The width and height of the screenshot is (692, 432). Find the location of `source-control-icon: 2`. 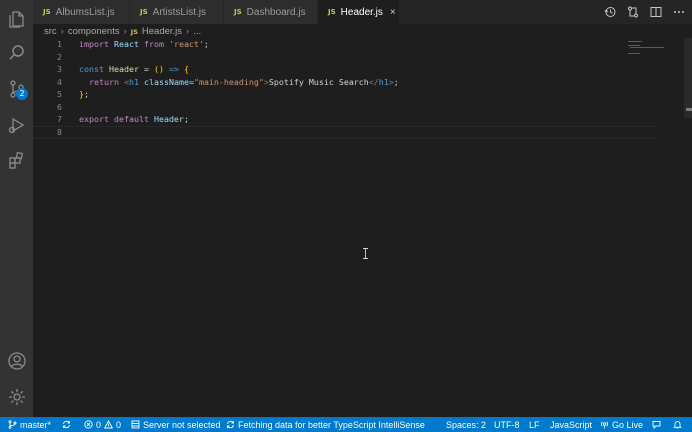

source-control-icon: 2 is located at coordinates (16, 88).